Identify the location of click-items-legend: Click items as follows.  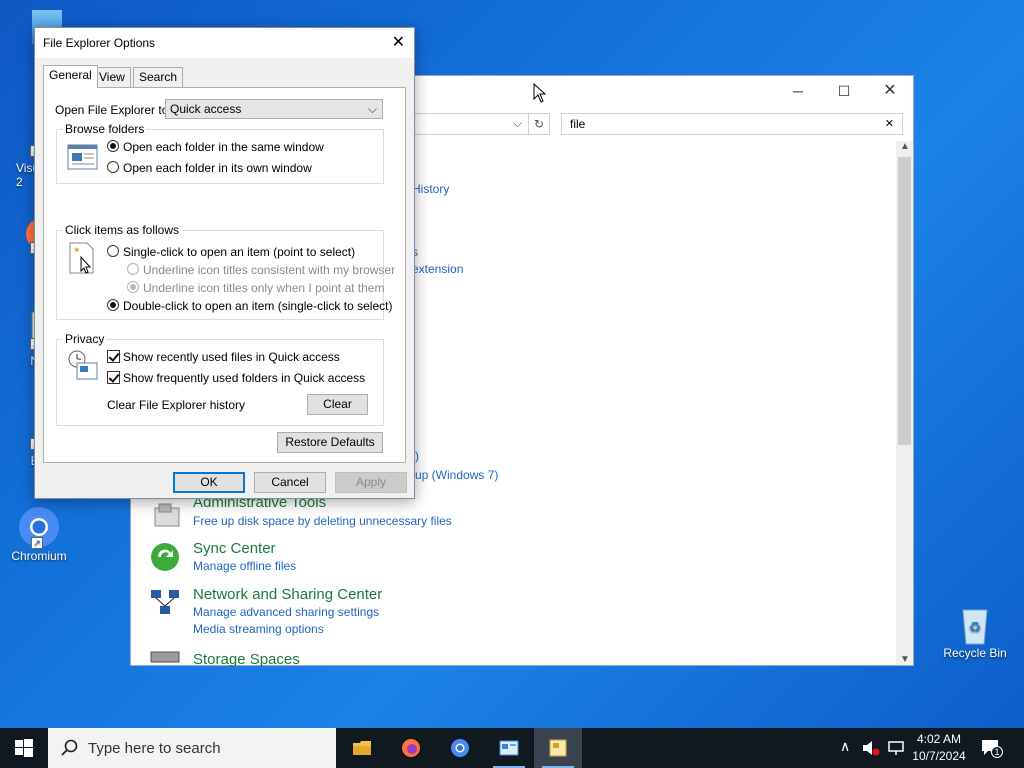
(122, 230).